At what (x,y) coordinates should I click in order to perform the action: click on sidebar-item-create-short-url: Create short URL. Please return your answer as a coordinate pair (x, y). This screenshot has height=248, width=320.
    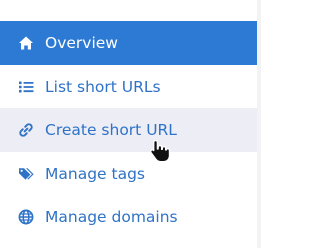
    Looking at the image, I should click on (128, 130).